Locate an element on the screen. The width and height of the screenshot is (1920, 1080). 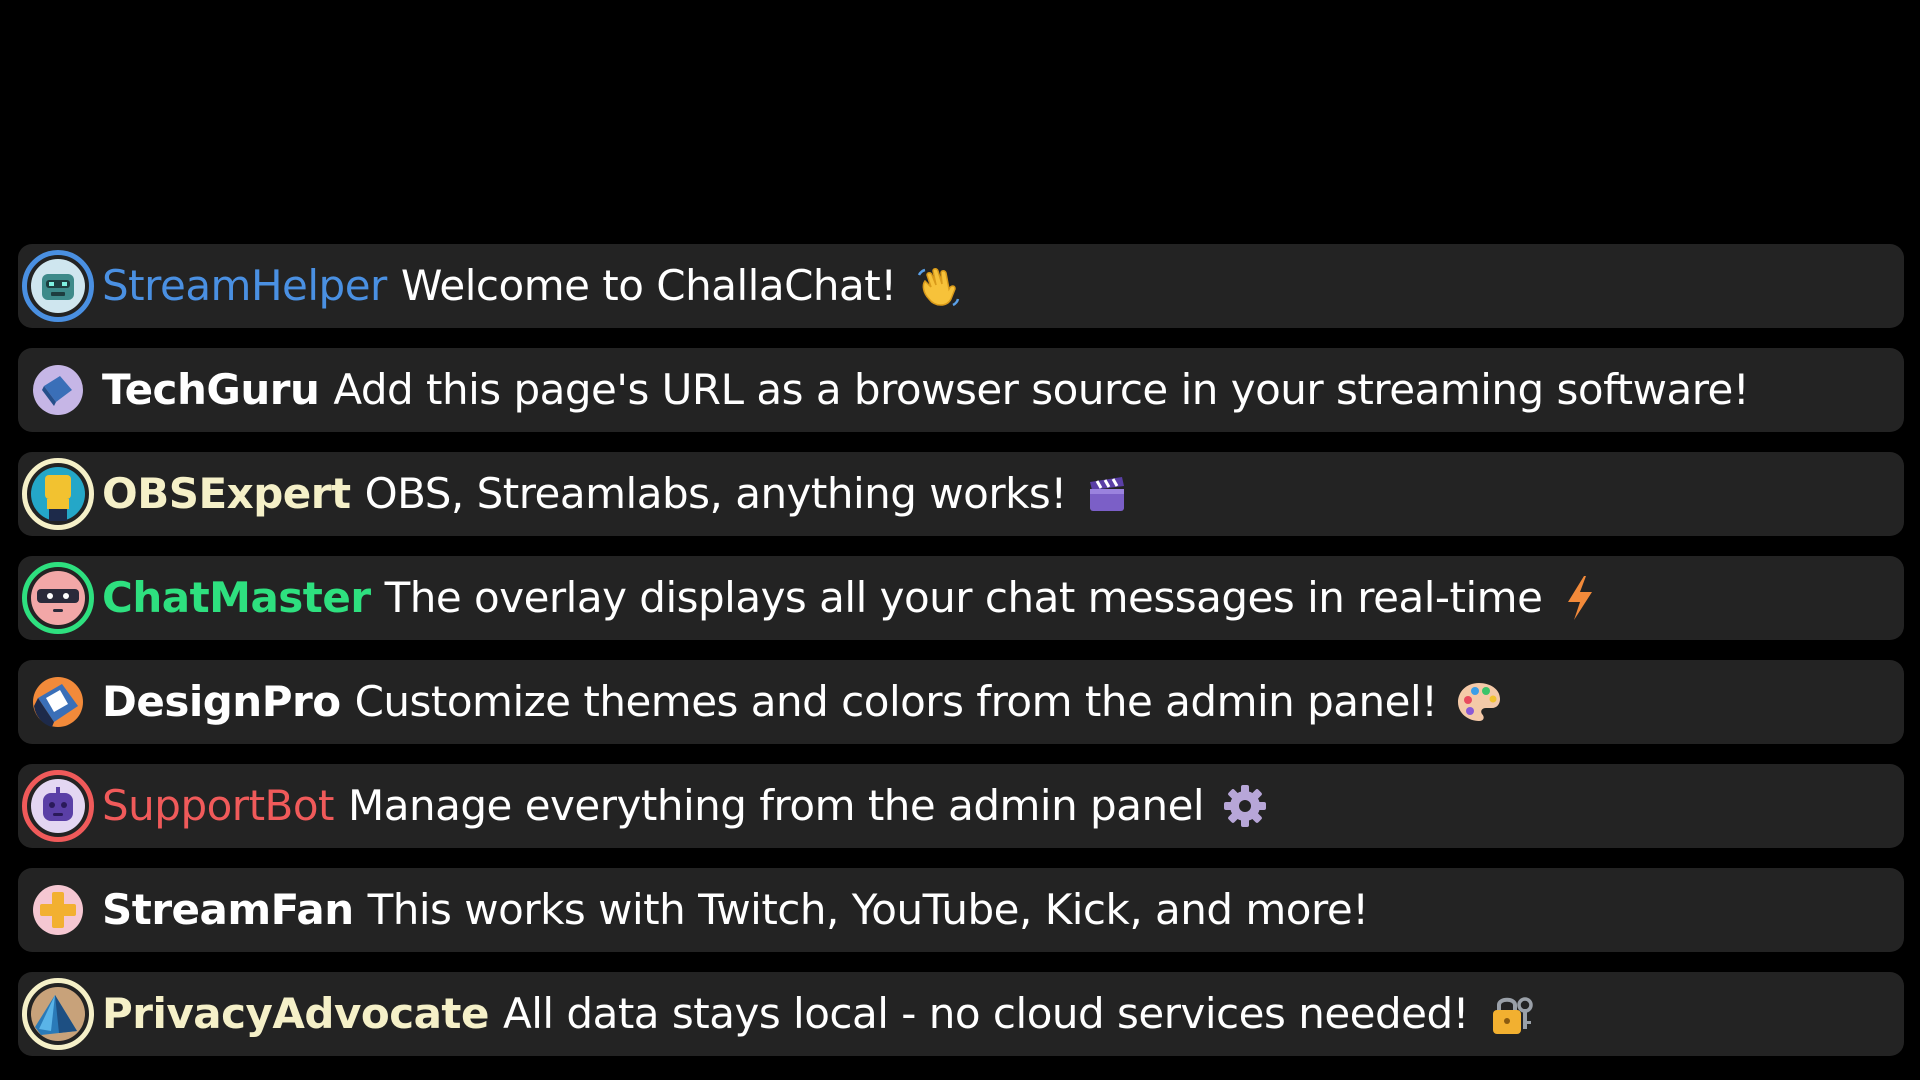
username: ChatMaster is located at coordinates (236, 597).